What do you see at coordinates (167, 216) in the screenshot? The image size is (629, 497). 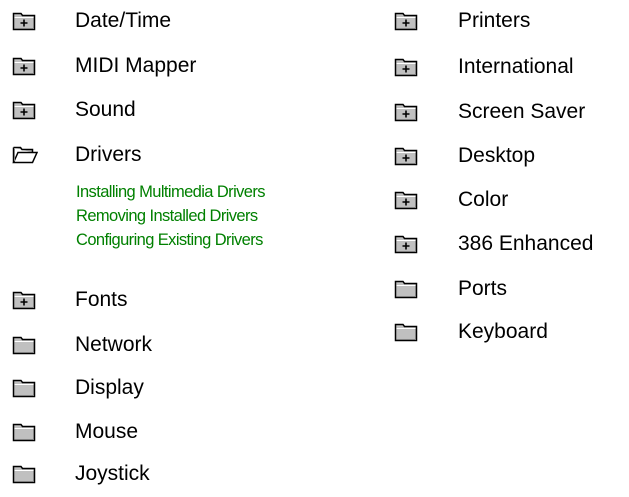 I see `subtopic-removing-drivers-link: Removing Installed Drivers` at bounding box center [167, 216].